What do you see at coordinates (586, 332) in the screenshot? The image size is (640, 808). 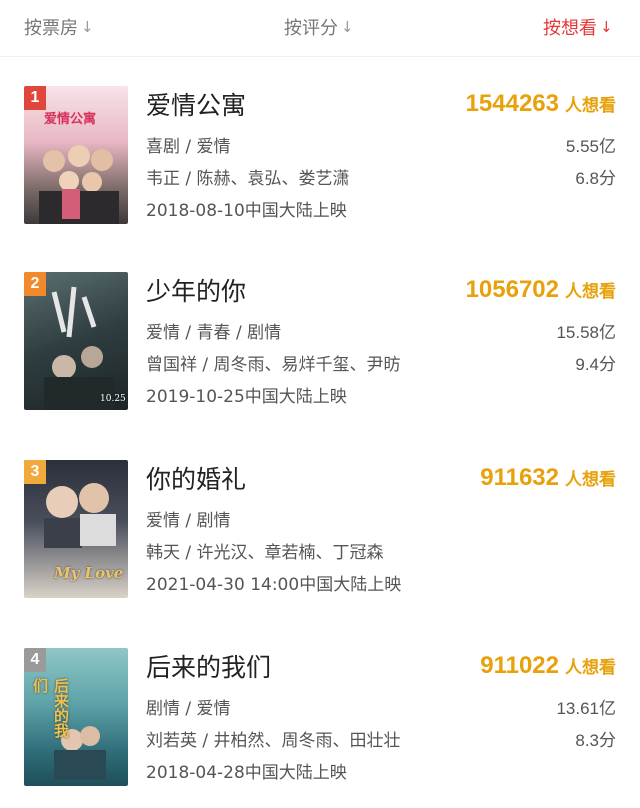 I see `box-office: 15.58亿` at bounding box center [586, 332].